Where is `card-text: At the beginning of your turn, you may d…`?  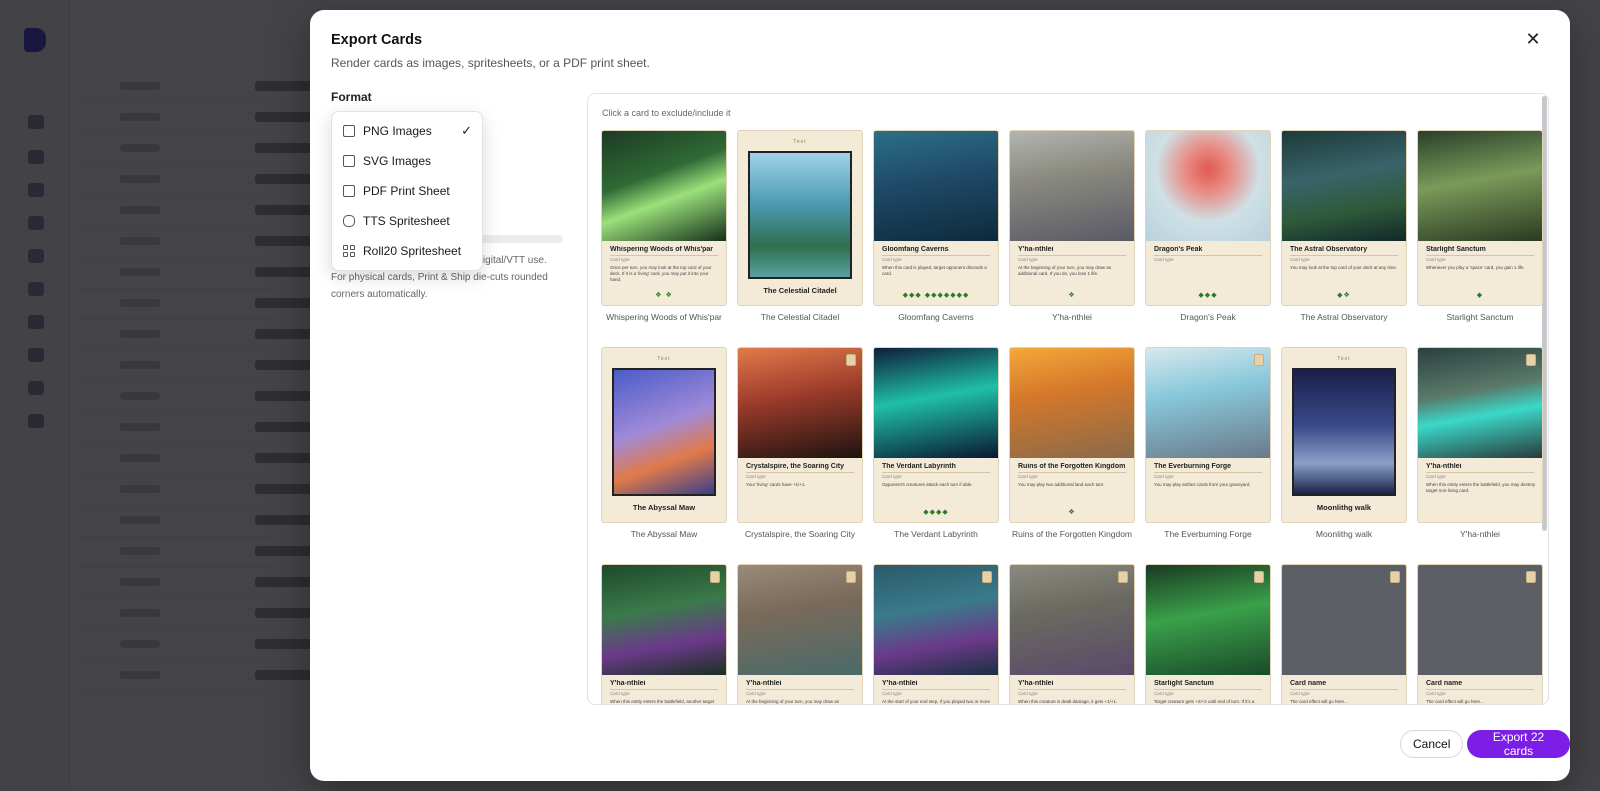 card-text: At the beginning of your turn, you may d… is located at coordinates (1065, 270).